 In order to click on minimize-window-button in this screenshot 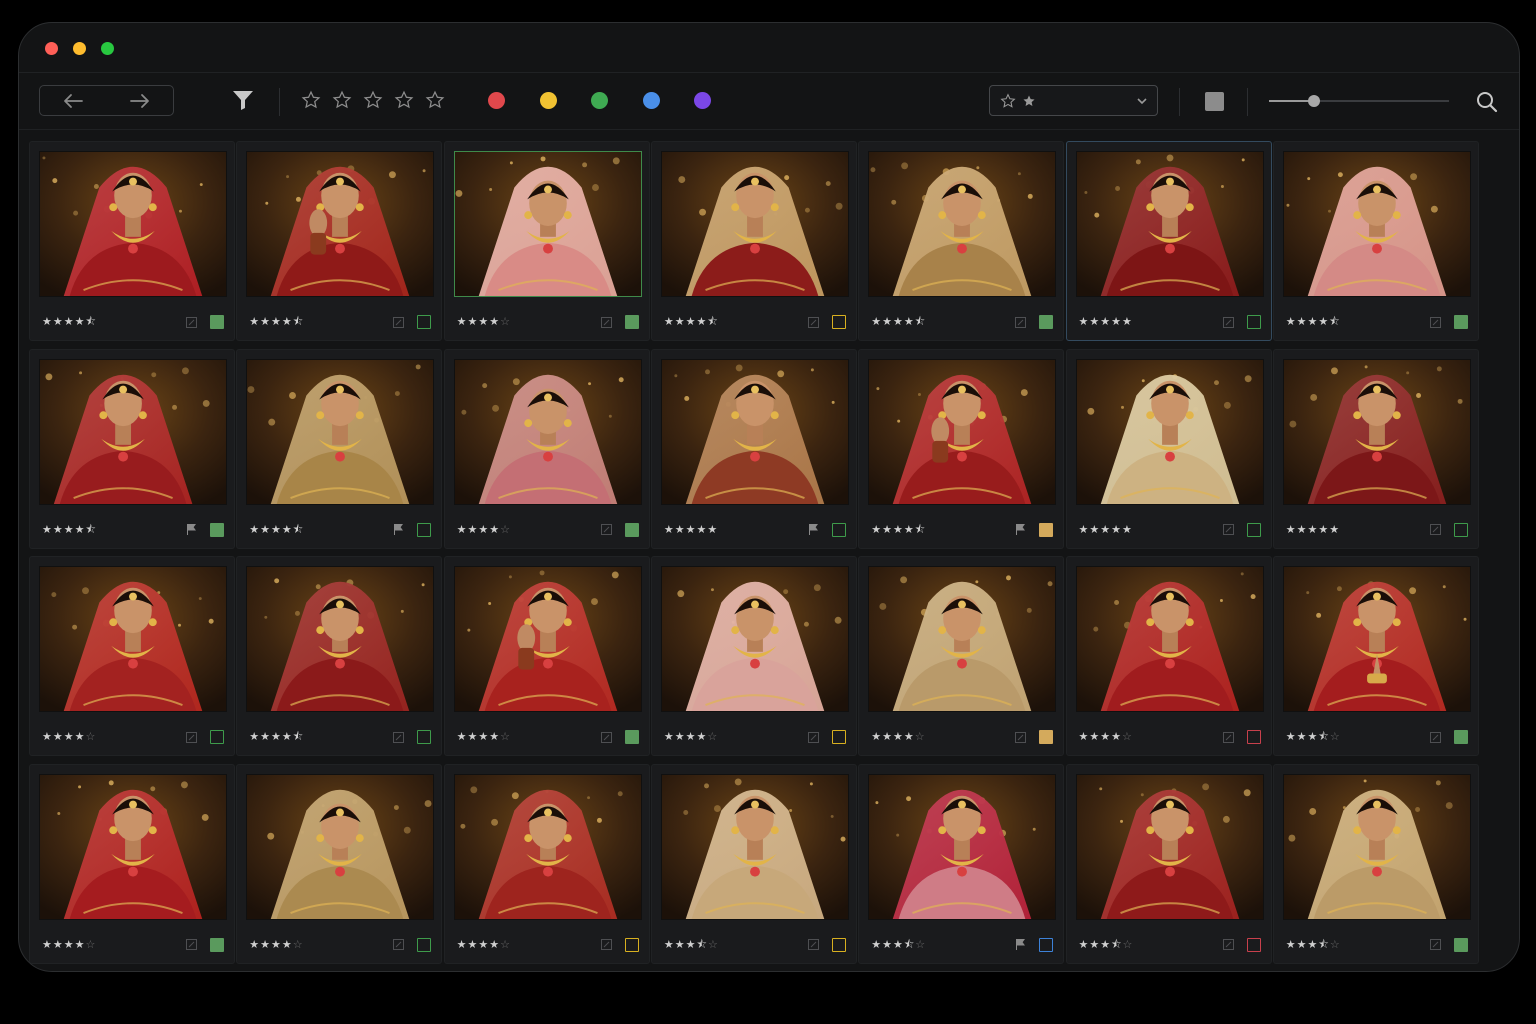, I will do `click(79, 48)`.